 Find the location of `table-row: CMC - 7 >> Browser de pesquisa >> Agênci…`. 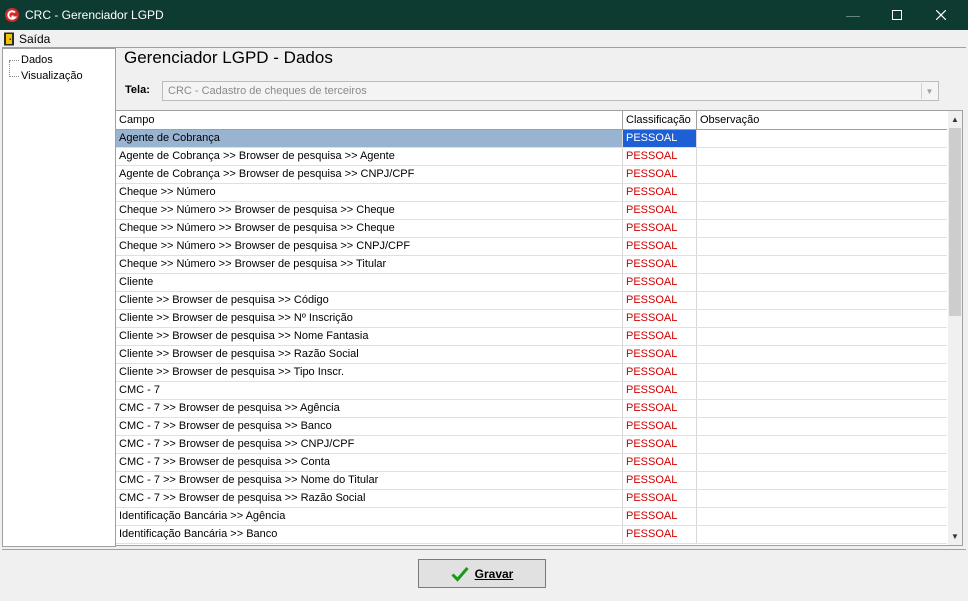

table-row: CMC - 7 >> Browser de pesquisa >> Agênci… is located at coordinates (531, 409).